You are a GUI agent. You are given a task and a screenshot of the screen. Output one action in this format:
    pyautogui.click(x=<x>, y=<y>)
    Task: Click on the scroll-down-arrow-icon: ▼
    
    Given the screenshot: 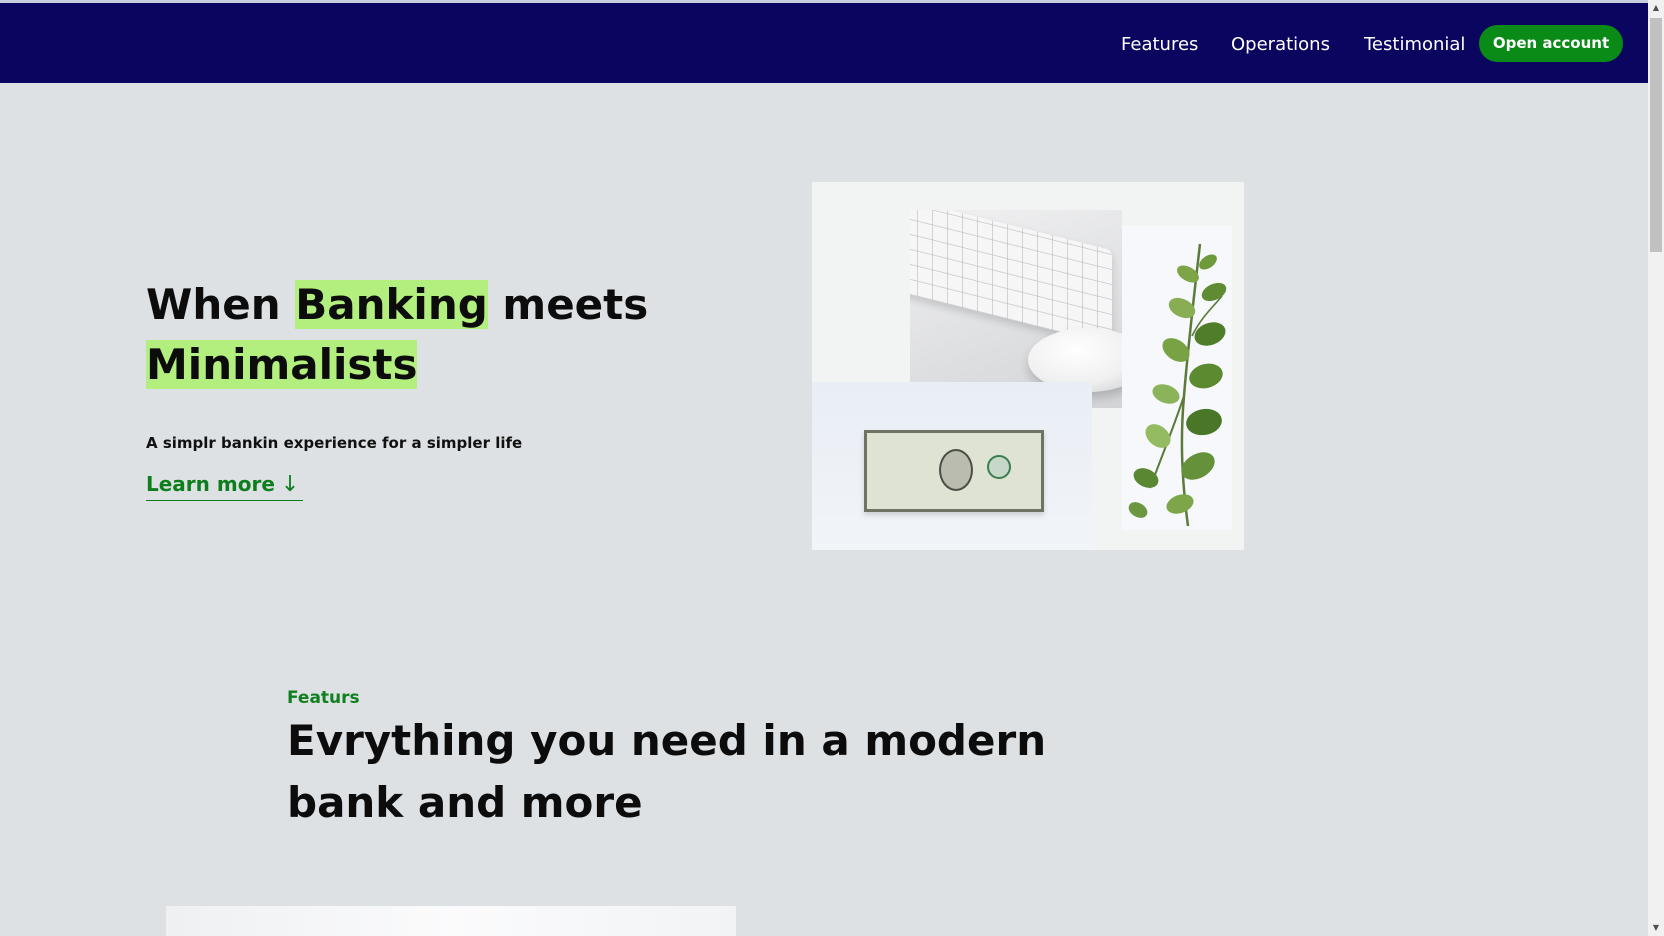 What is the action you would take?
    pyautogui.click(x=1656, y=928)
    